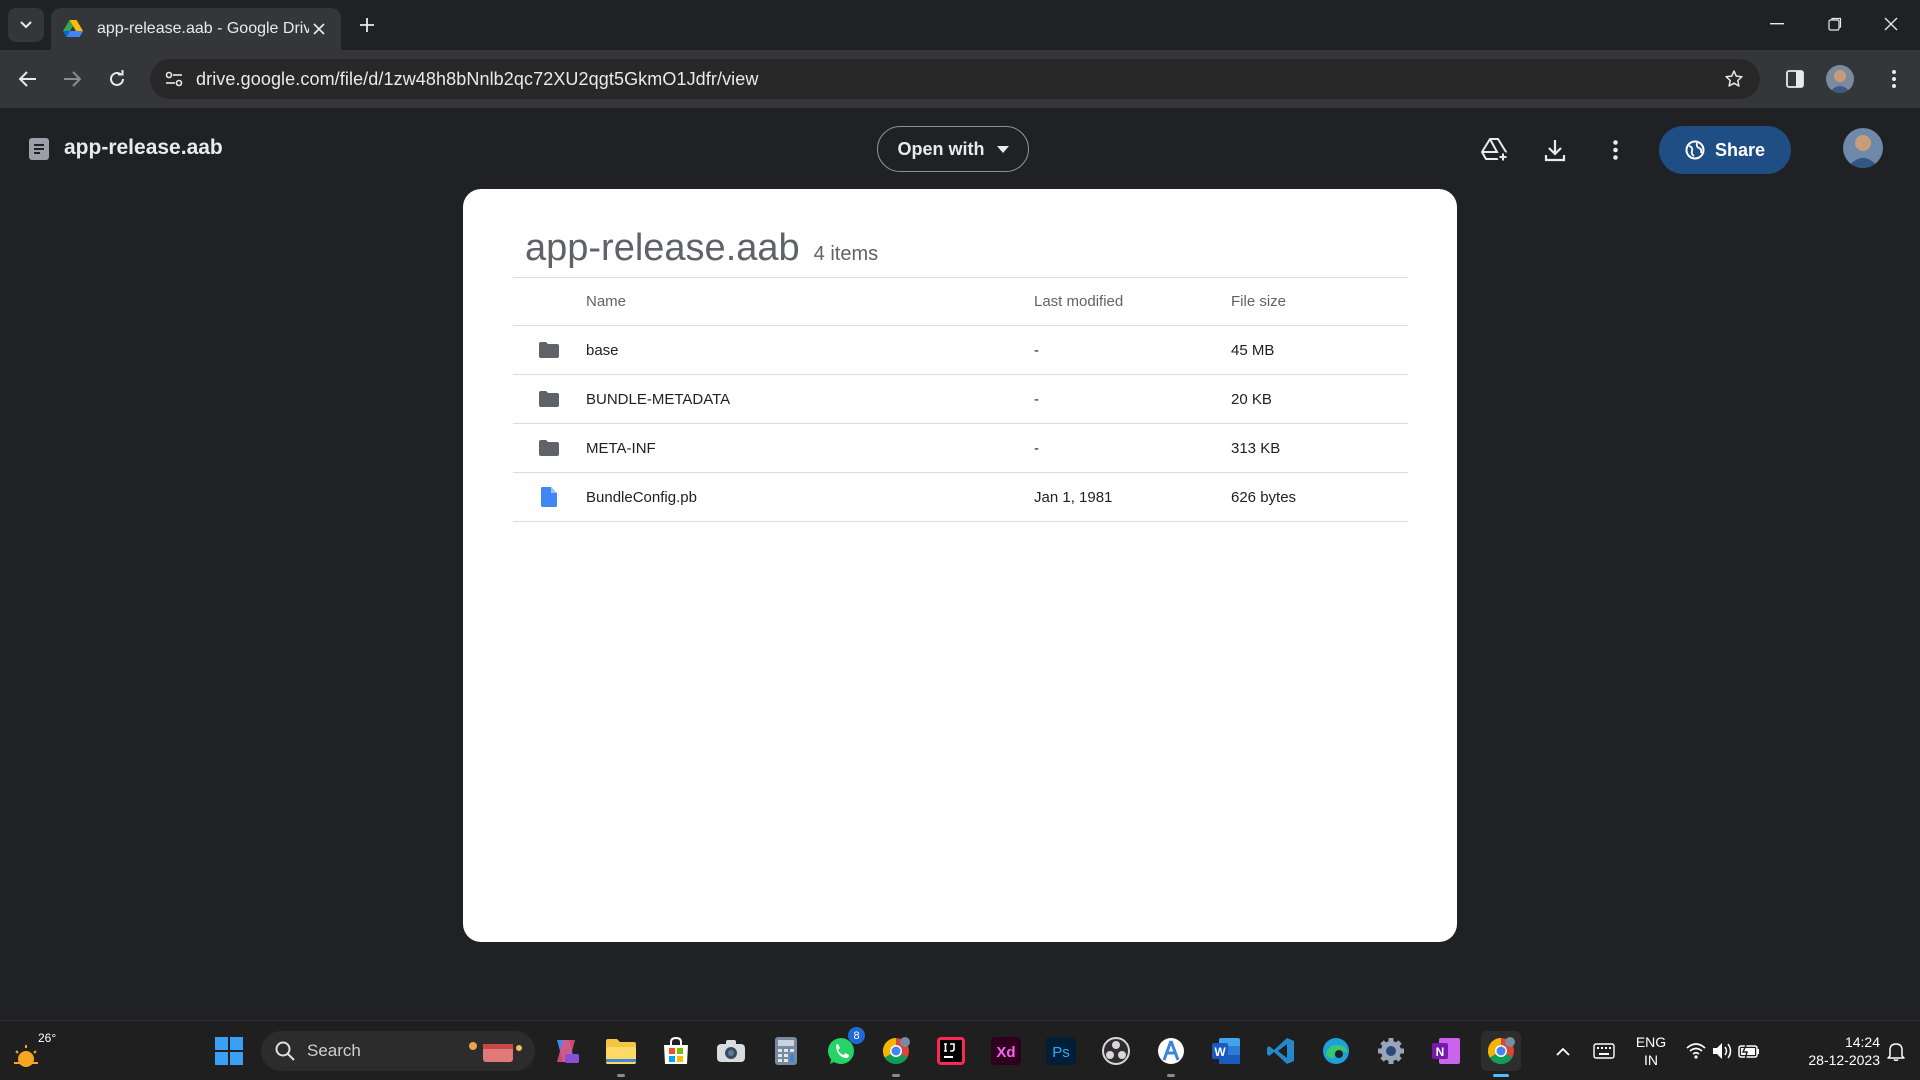  What do you see at coordinates (1555, 150) in the screenshot?
I see `download-button` at bounding box center [1555, 150].